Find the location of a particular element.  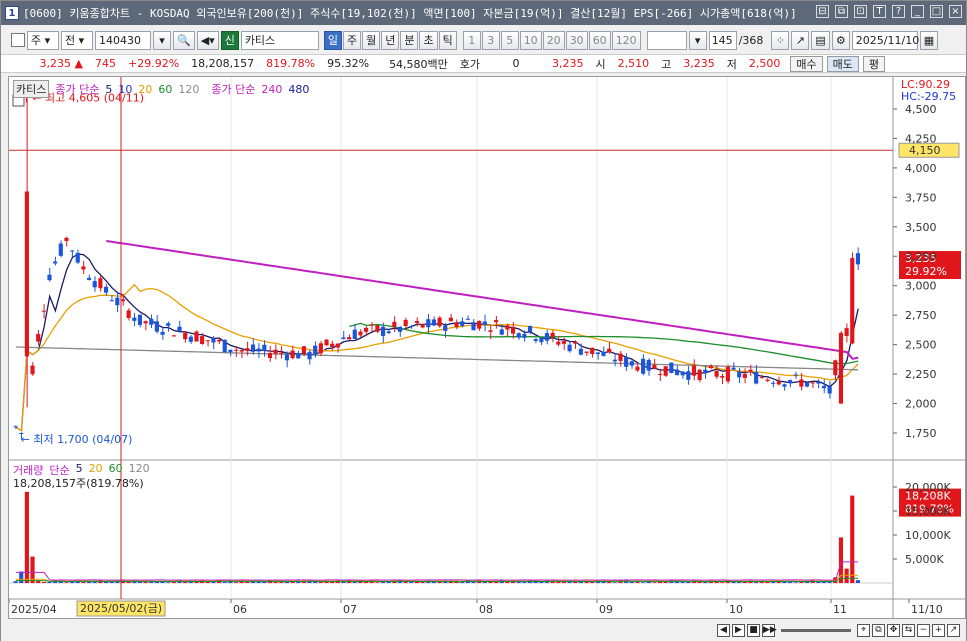

interval-button-20: 20 is located at coordinates (553, 40).